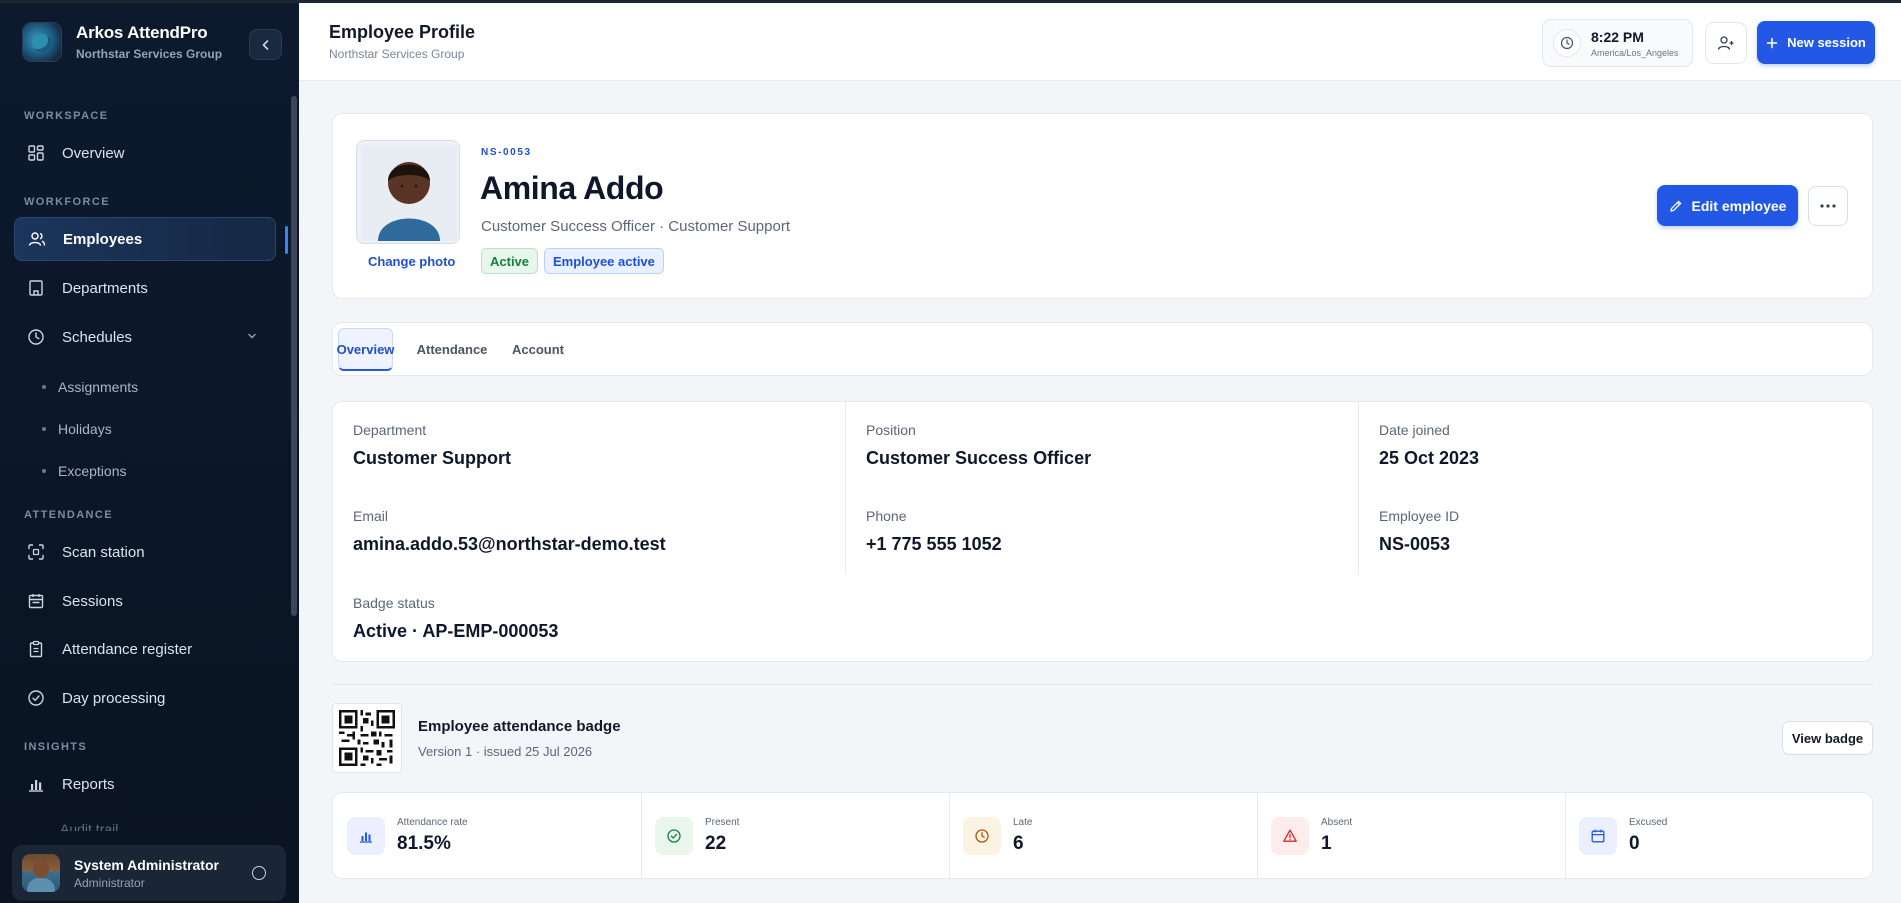  I want to click on stat-absent: Absent 1, so click(1411, 835).